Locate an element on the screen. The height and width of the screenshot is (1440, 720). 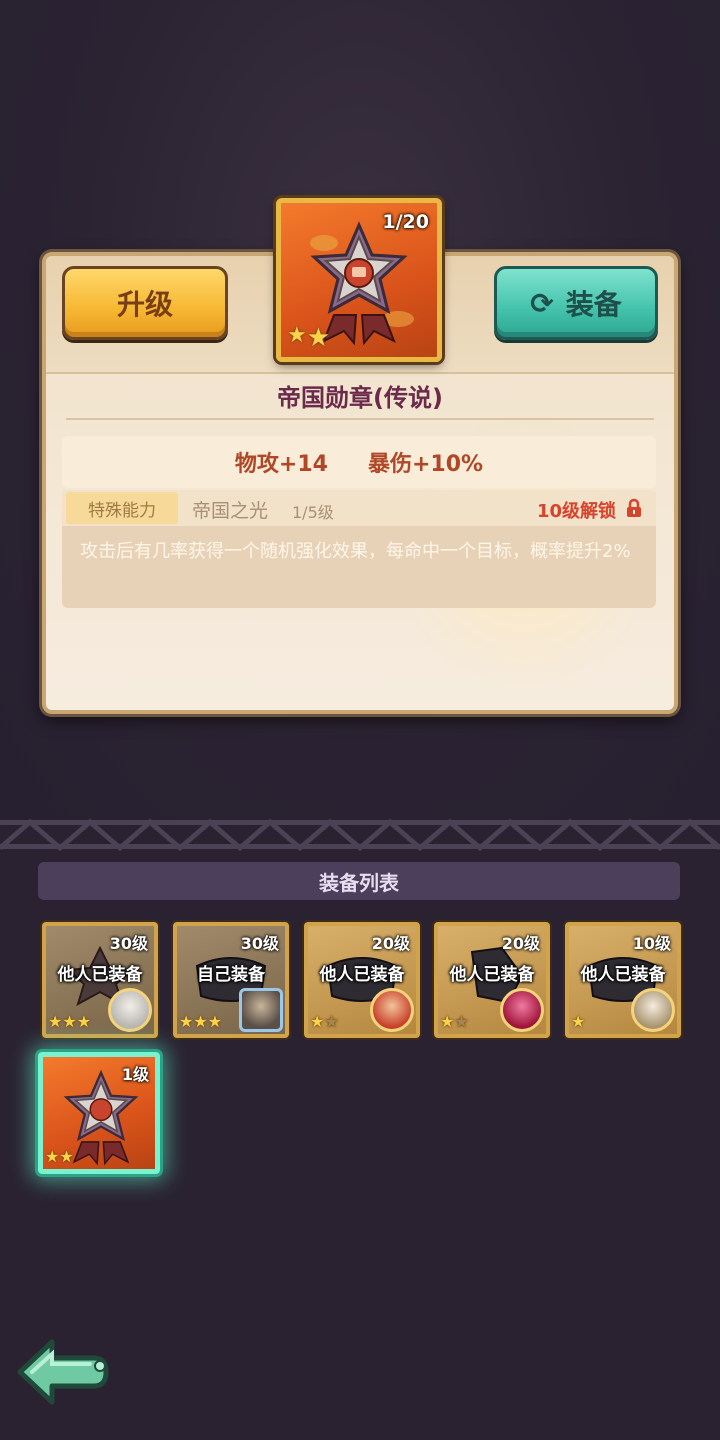
ability-level: 1/5级 is located at coordinates (313, 512).